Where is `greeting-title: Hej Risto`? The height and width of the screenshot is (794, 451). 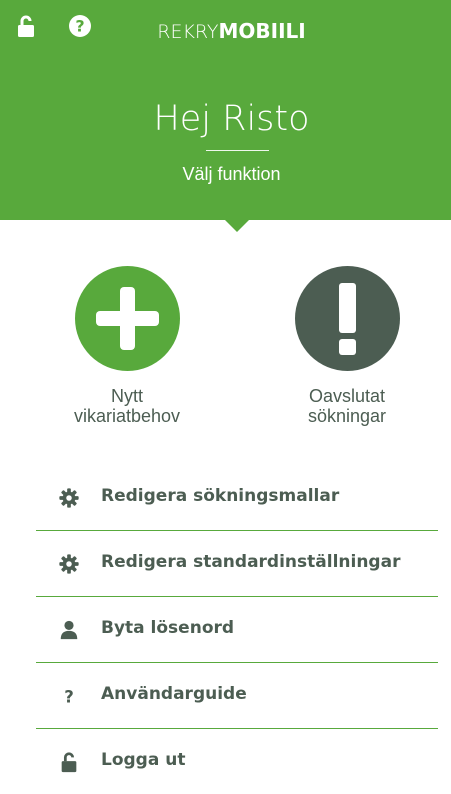
greeting-title: Hej Risto is located at coordinates (231, 119).